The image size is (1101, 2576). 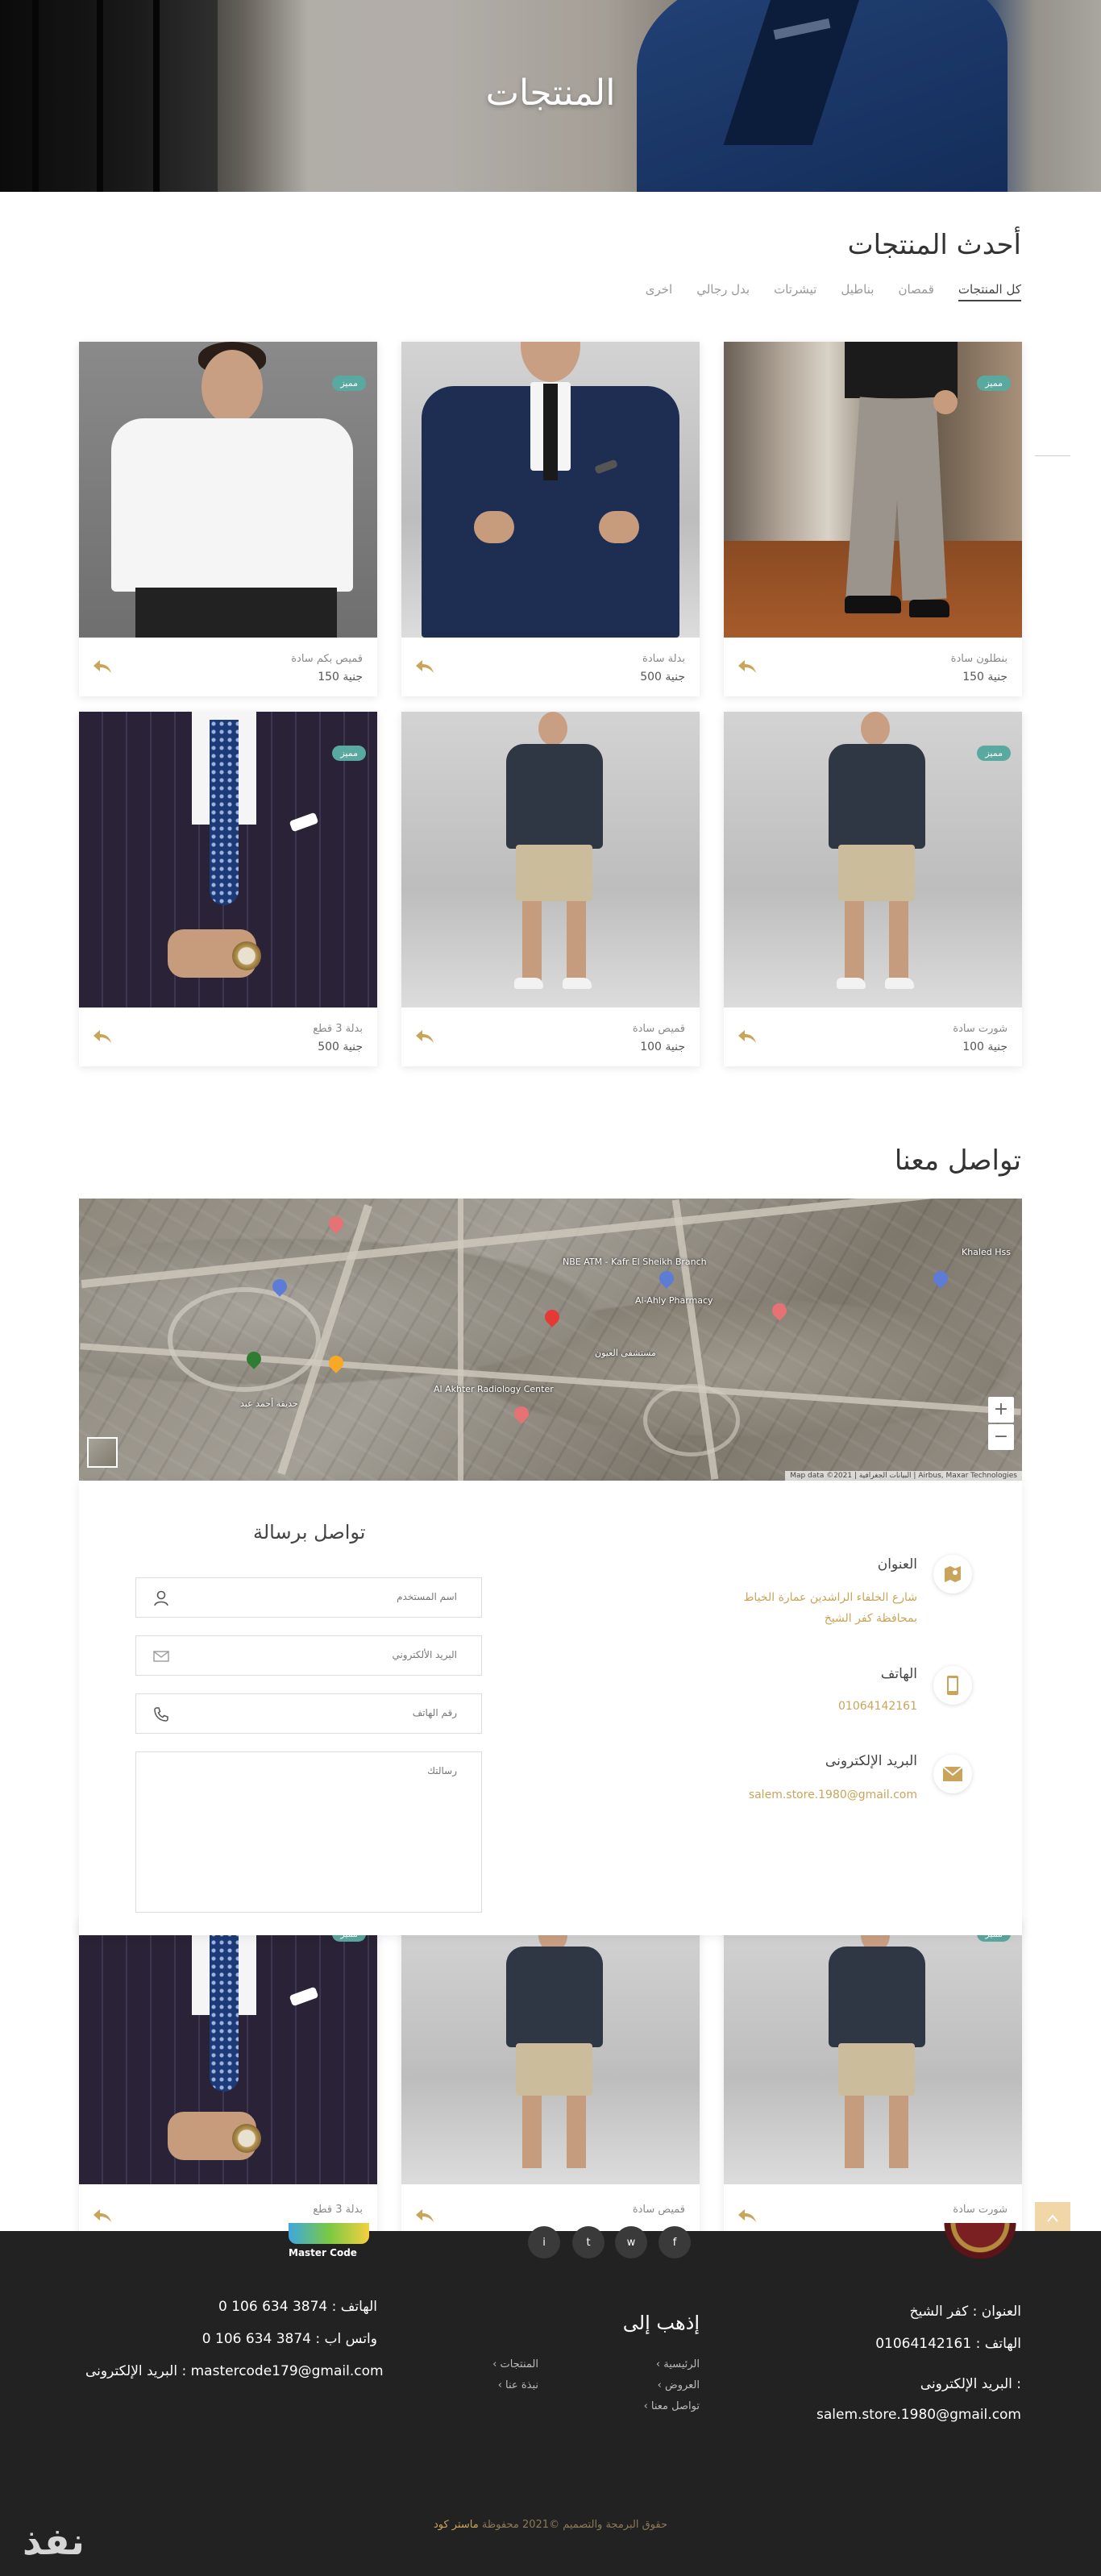 What do you see at coordinates (915, 291) in the screenshot?
I see `tab-shirts: قمصان` at bounding box center [915, 291].